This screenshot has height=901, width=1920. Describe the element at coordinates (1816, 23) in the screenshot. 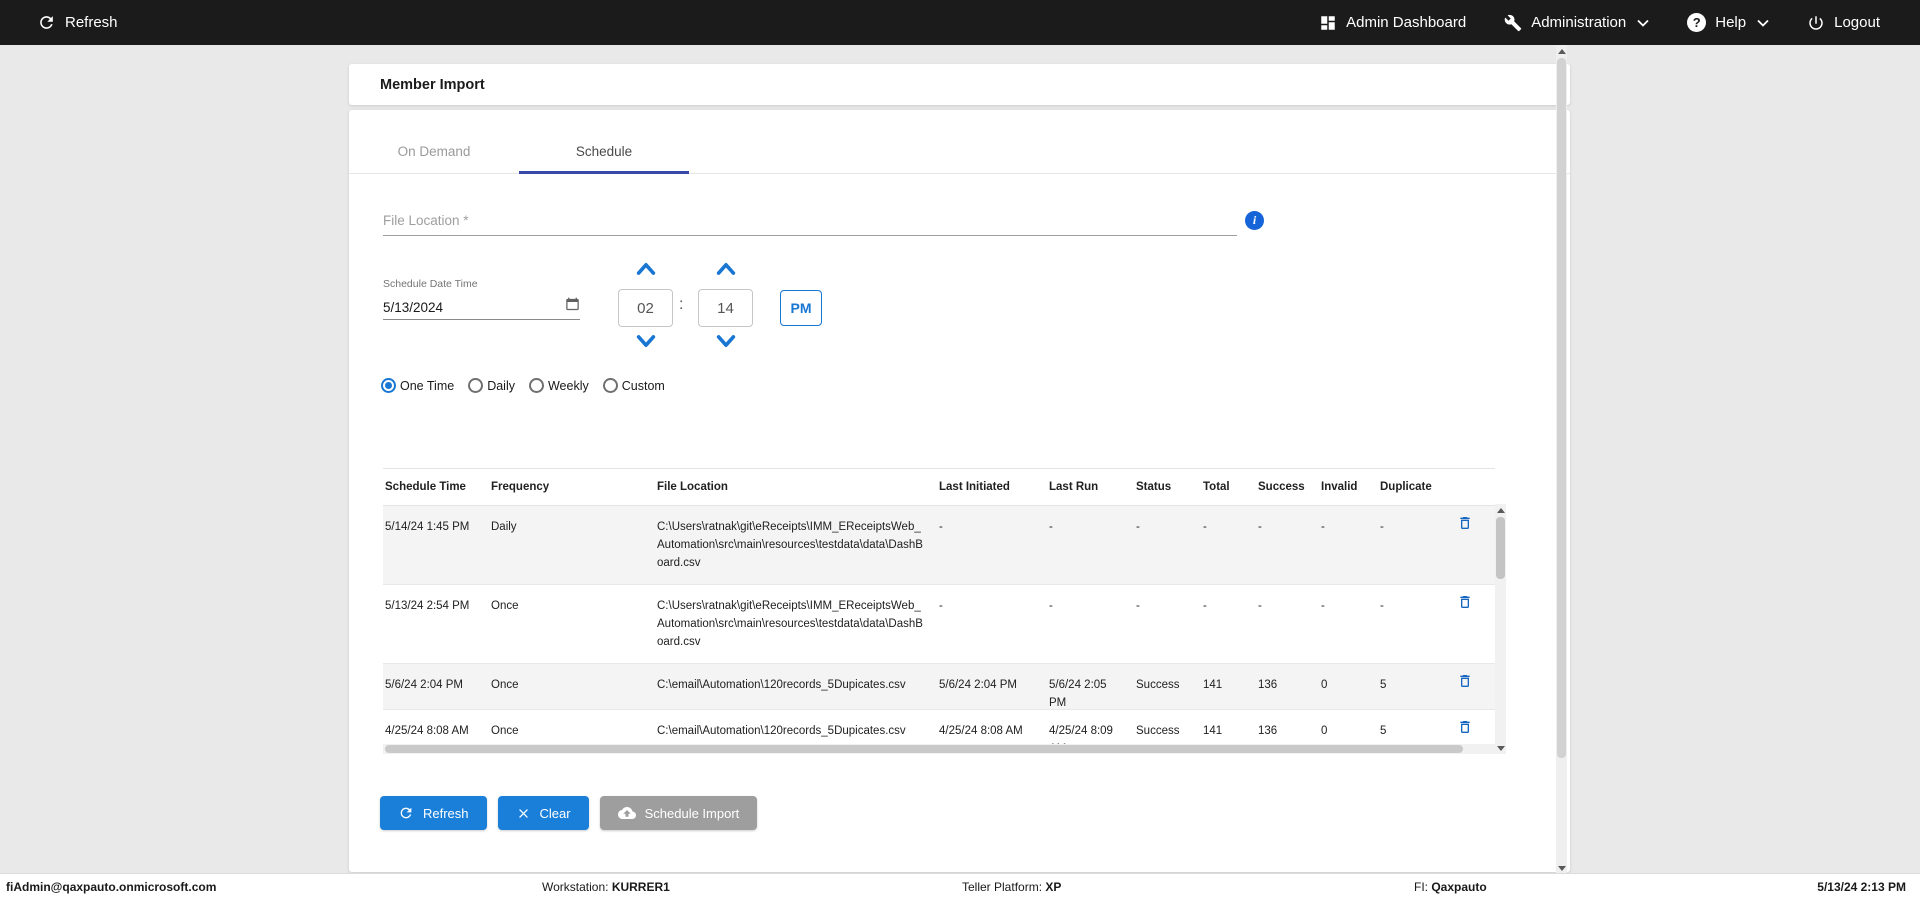

I see `power-icon` at that location.